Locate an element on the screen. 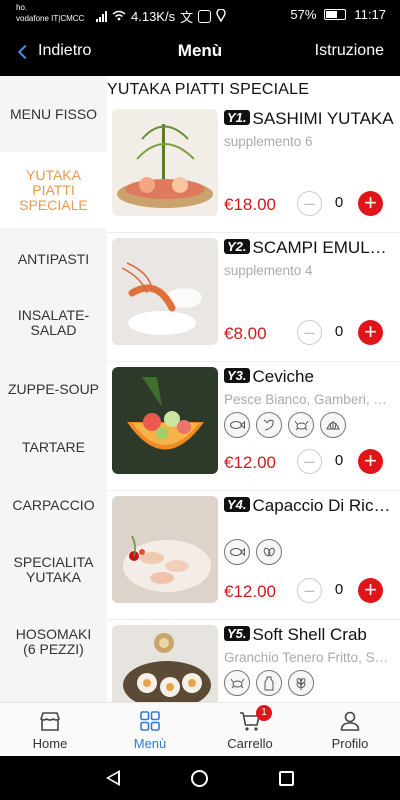 This screenshot has height=800, width=400. dish-item: Y4. Capaccio Di Ricciola €12.00 – 0 + is located at coordinates (253, 555).